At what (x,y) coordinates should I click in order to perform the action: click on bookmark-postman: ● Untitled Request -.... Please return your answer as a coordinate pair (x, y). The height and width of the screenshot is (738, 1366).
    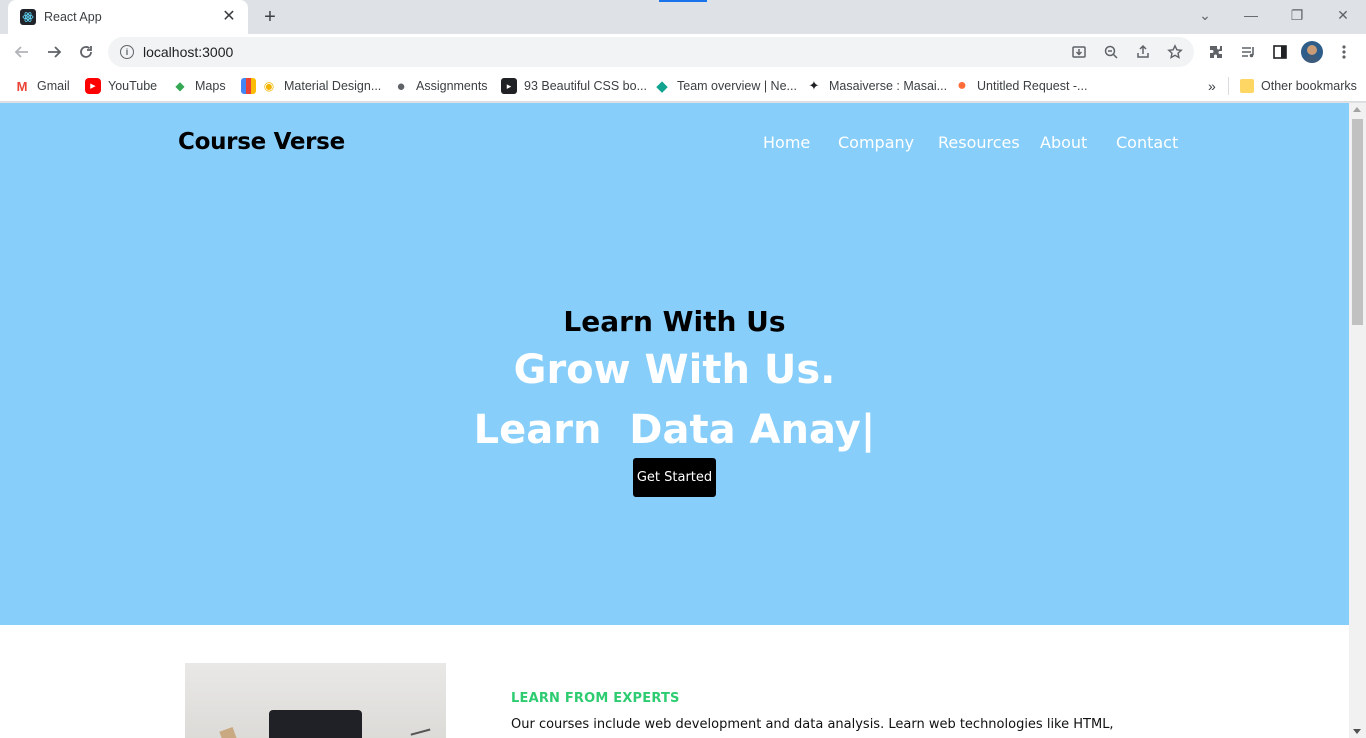
    Looking at the image, I should click on (1020, 86).